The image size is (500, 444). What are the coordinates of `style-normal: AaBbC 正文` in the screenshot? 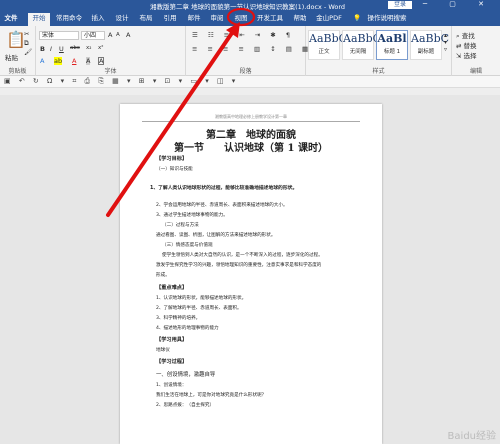 It's located at (328, 45).